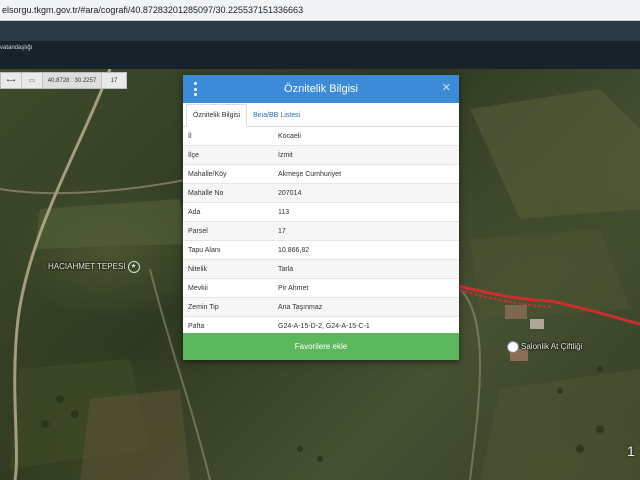  What do you see at coordinates (276, 115) in the screenshot?
I see `tab-building-list: Bina/BB Listesi` at bounding box center [276, 115].